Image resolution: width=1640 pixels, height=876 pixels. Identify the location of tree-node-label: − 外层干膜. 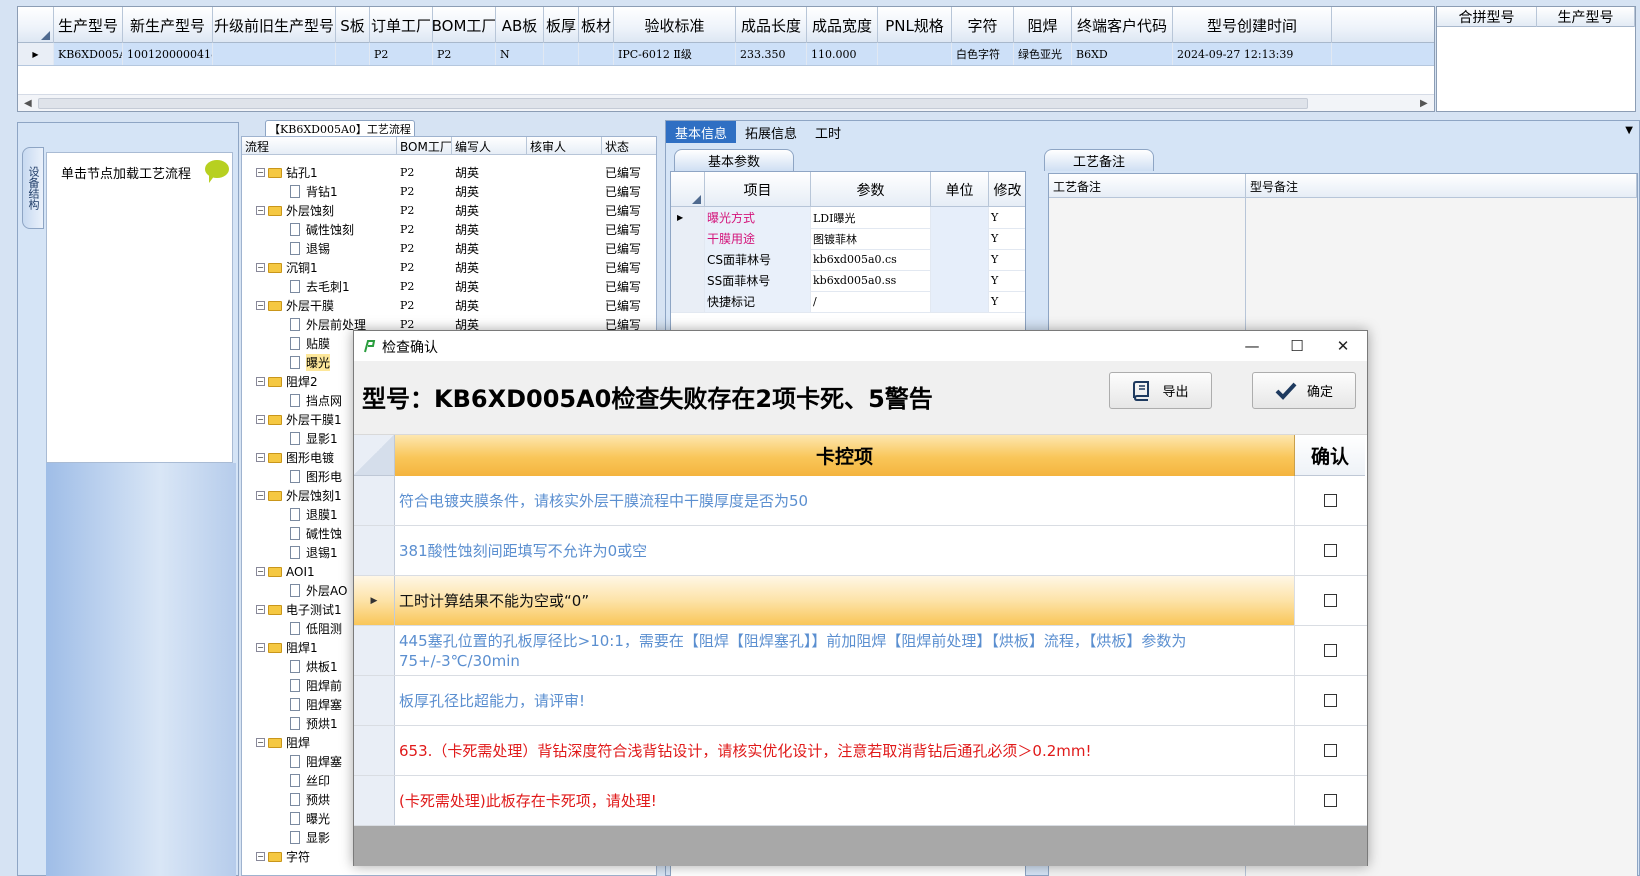
(319, 305).